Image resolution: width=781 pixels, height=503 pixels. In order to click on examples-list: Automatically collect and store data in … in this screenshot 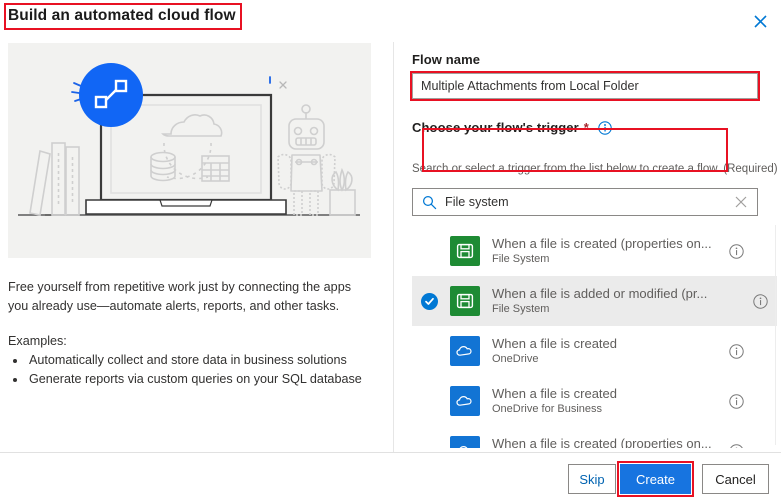, I will do `click(185, 370)`.